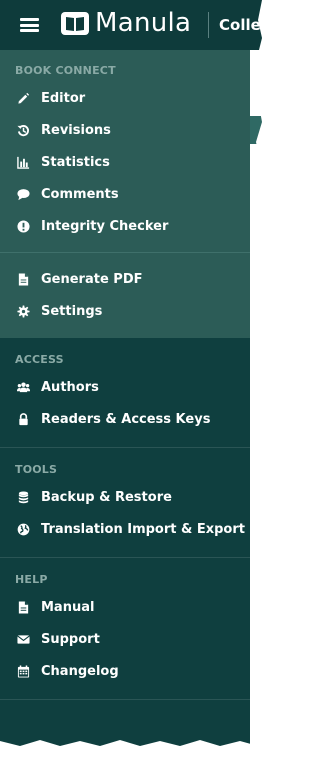 The image size is (320, 761). What do you see at coordinates (240, 25) in the screenshot?
I see `page-title: Collec` at bounding box center [240, 25].